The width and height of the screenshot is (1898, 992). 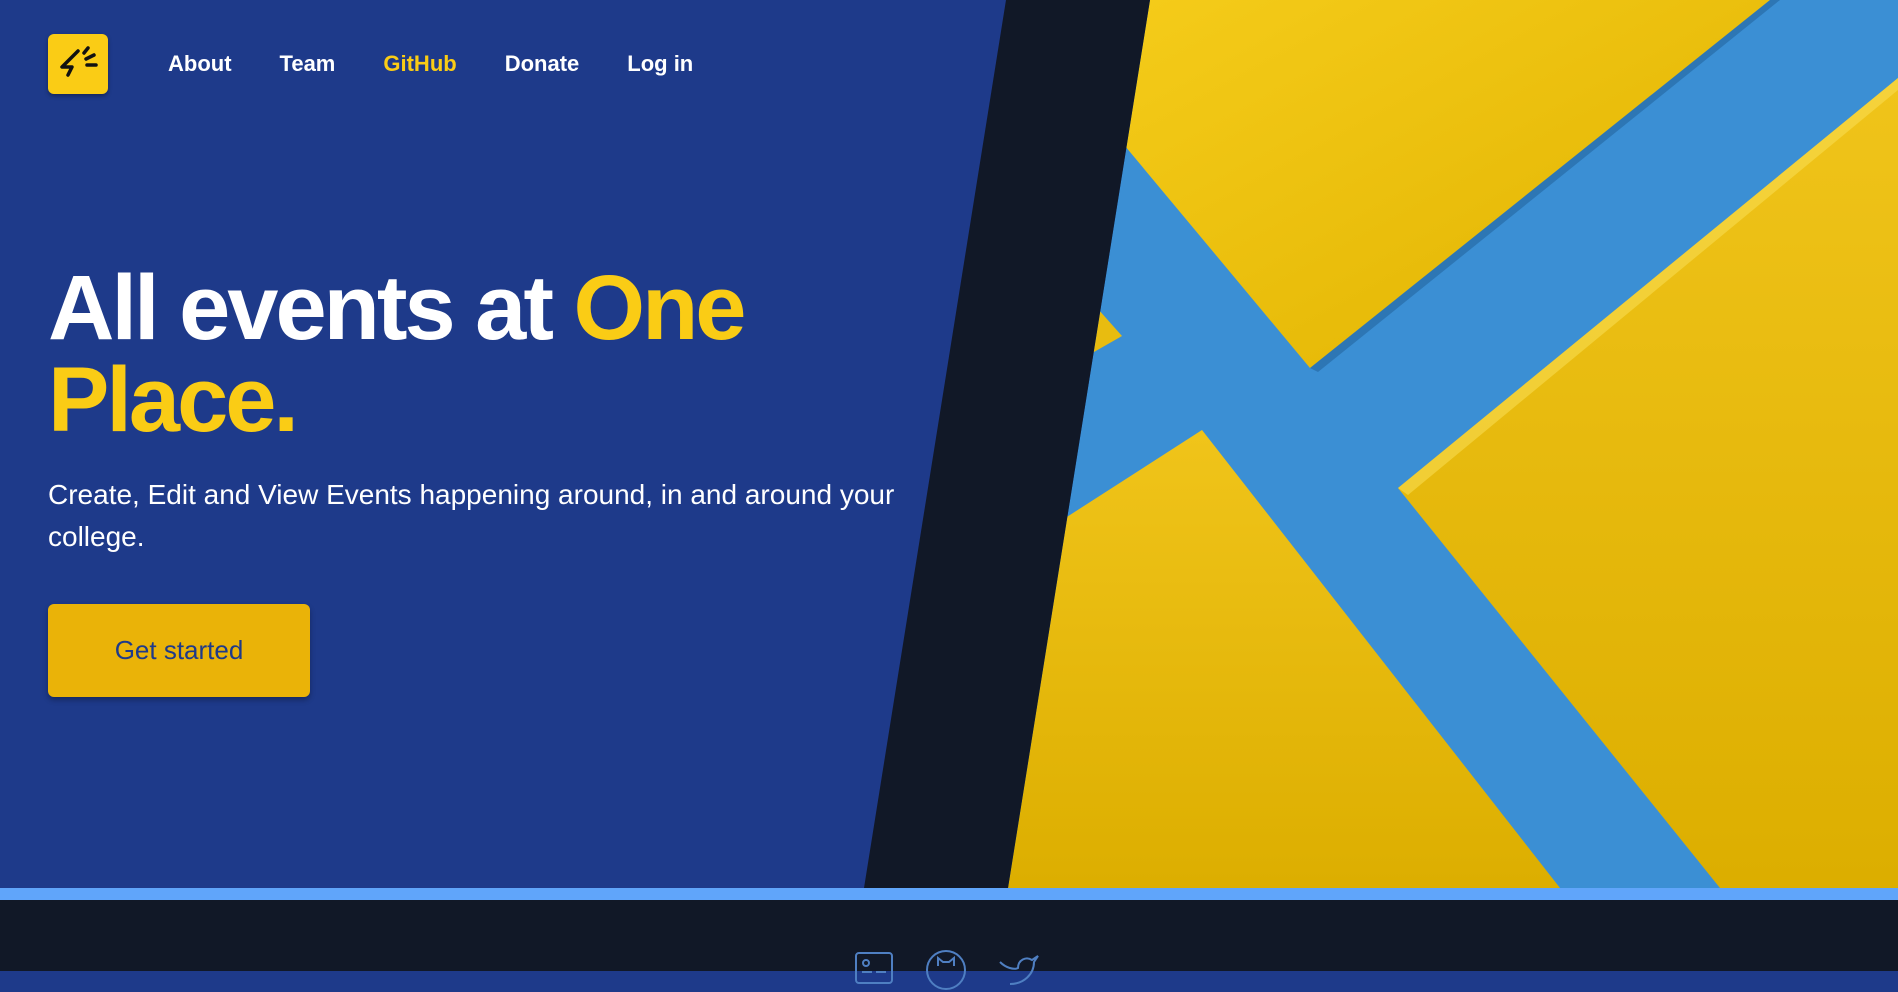 I want to click on nav-about: About, so click(x=200, y=64).